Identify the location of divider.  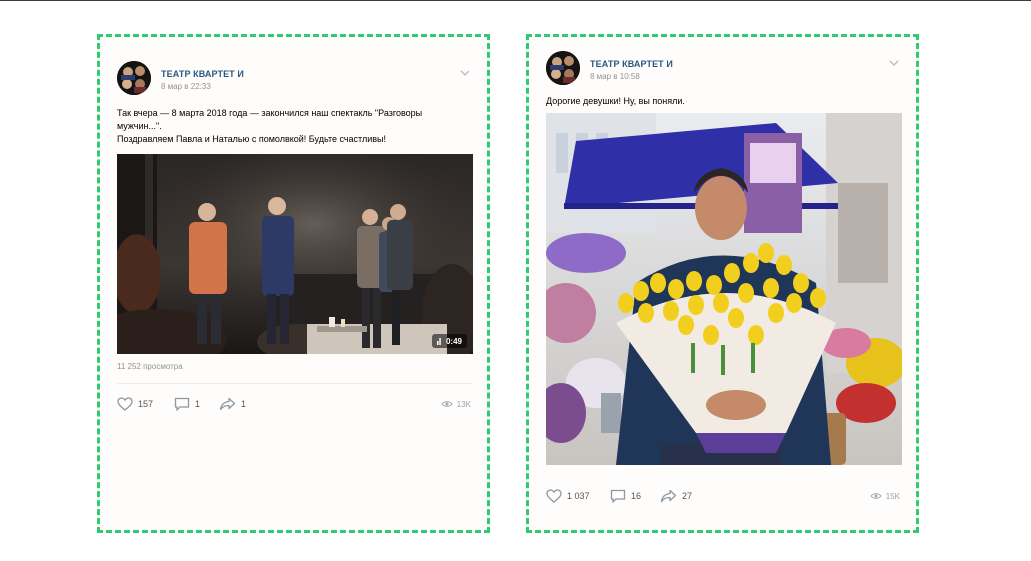
(295, 383).